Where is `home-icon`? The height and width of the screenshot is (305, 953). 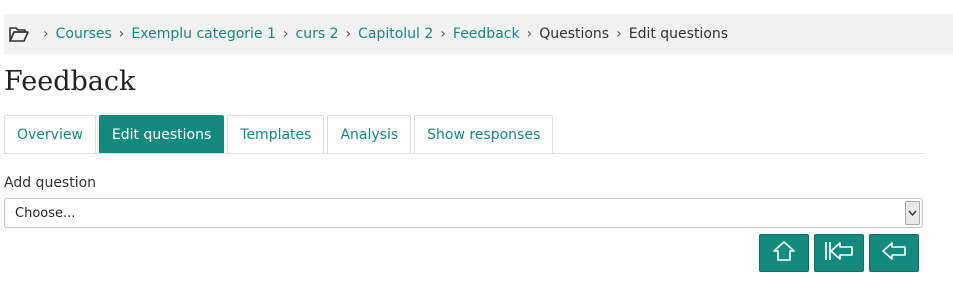 home-icon is located at coordinates (784, 253).